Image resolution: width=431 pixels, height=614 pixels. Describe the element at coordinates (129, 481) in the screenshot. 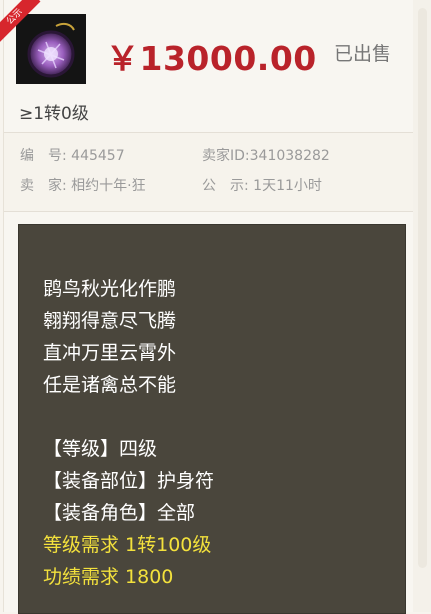

I see `attribute-line: 【装备部位】护身符` at that location.